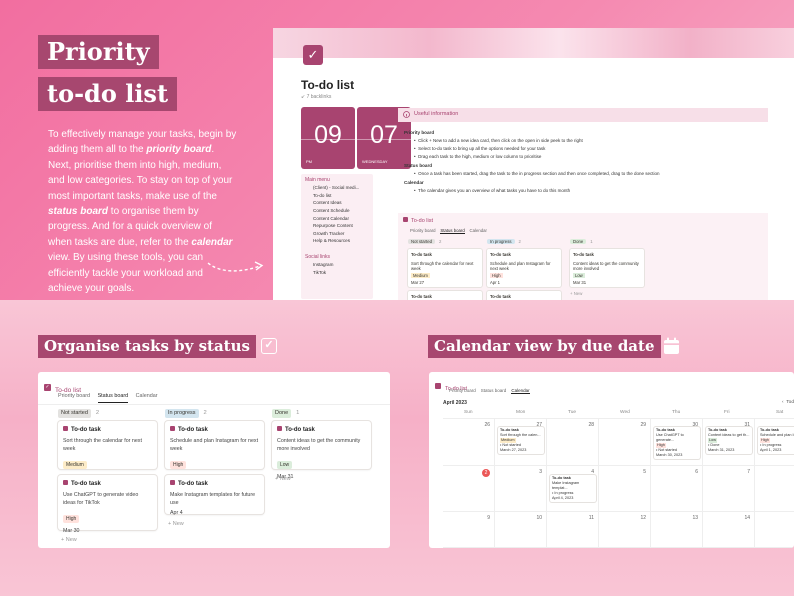  Describe the element at coordinates (414, 182) in the screenshot. I see `calendar-heading: Calendar` at that location.